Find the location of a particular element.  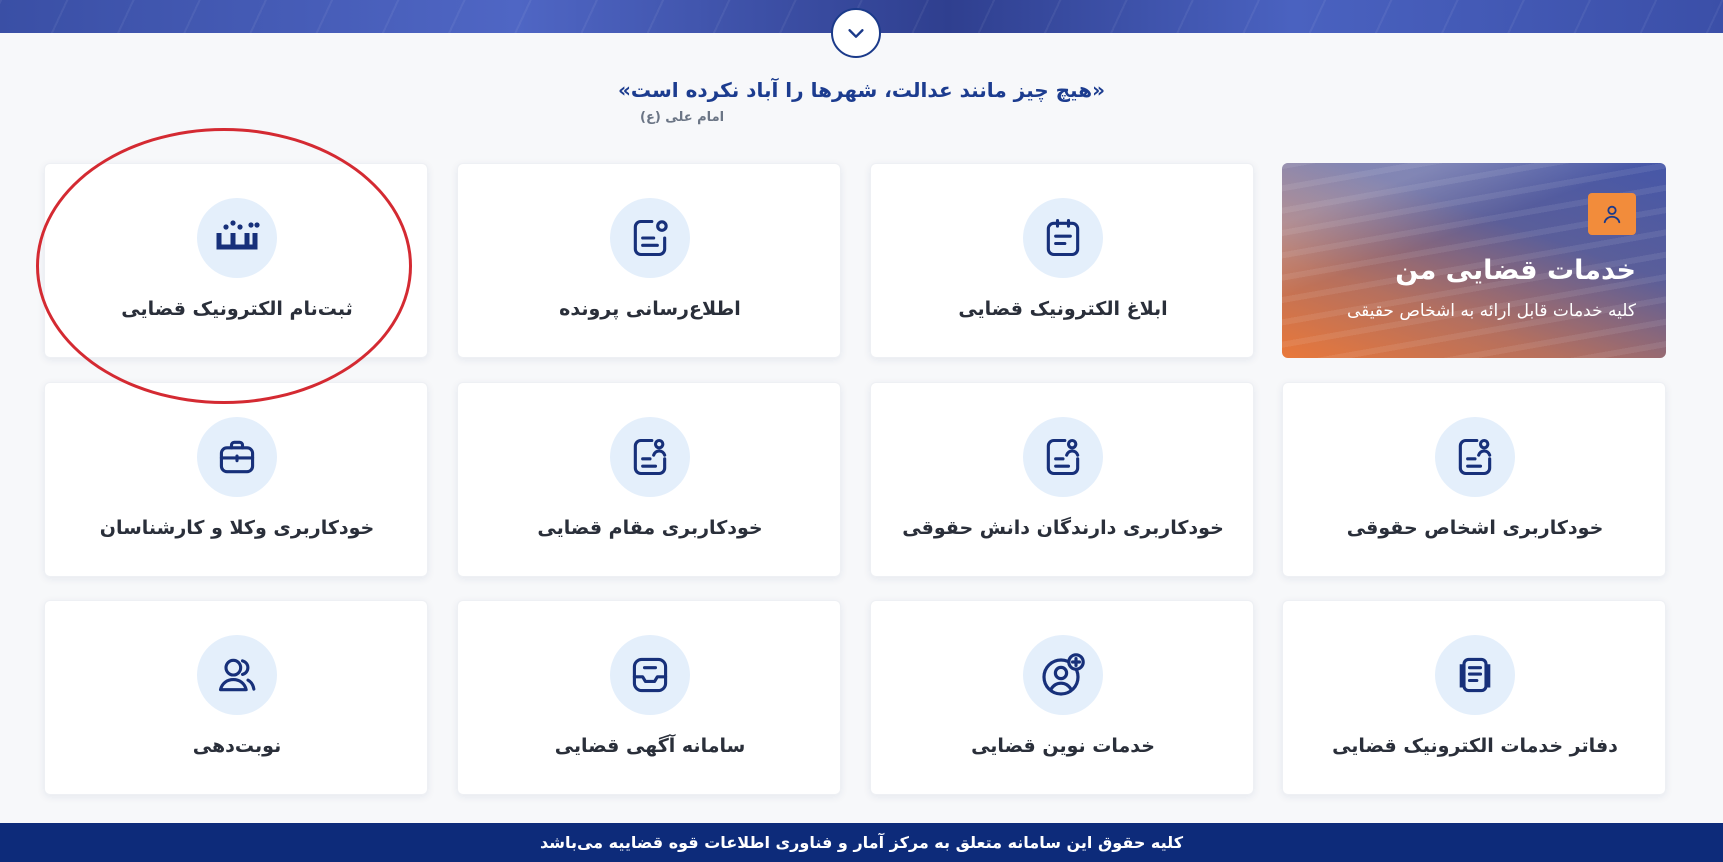

service-card-case-notification: اطلاع‌رسانی پرونده is located at coordinates (649, 260).